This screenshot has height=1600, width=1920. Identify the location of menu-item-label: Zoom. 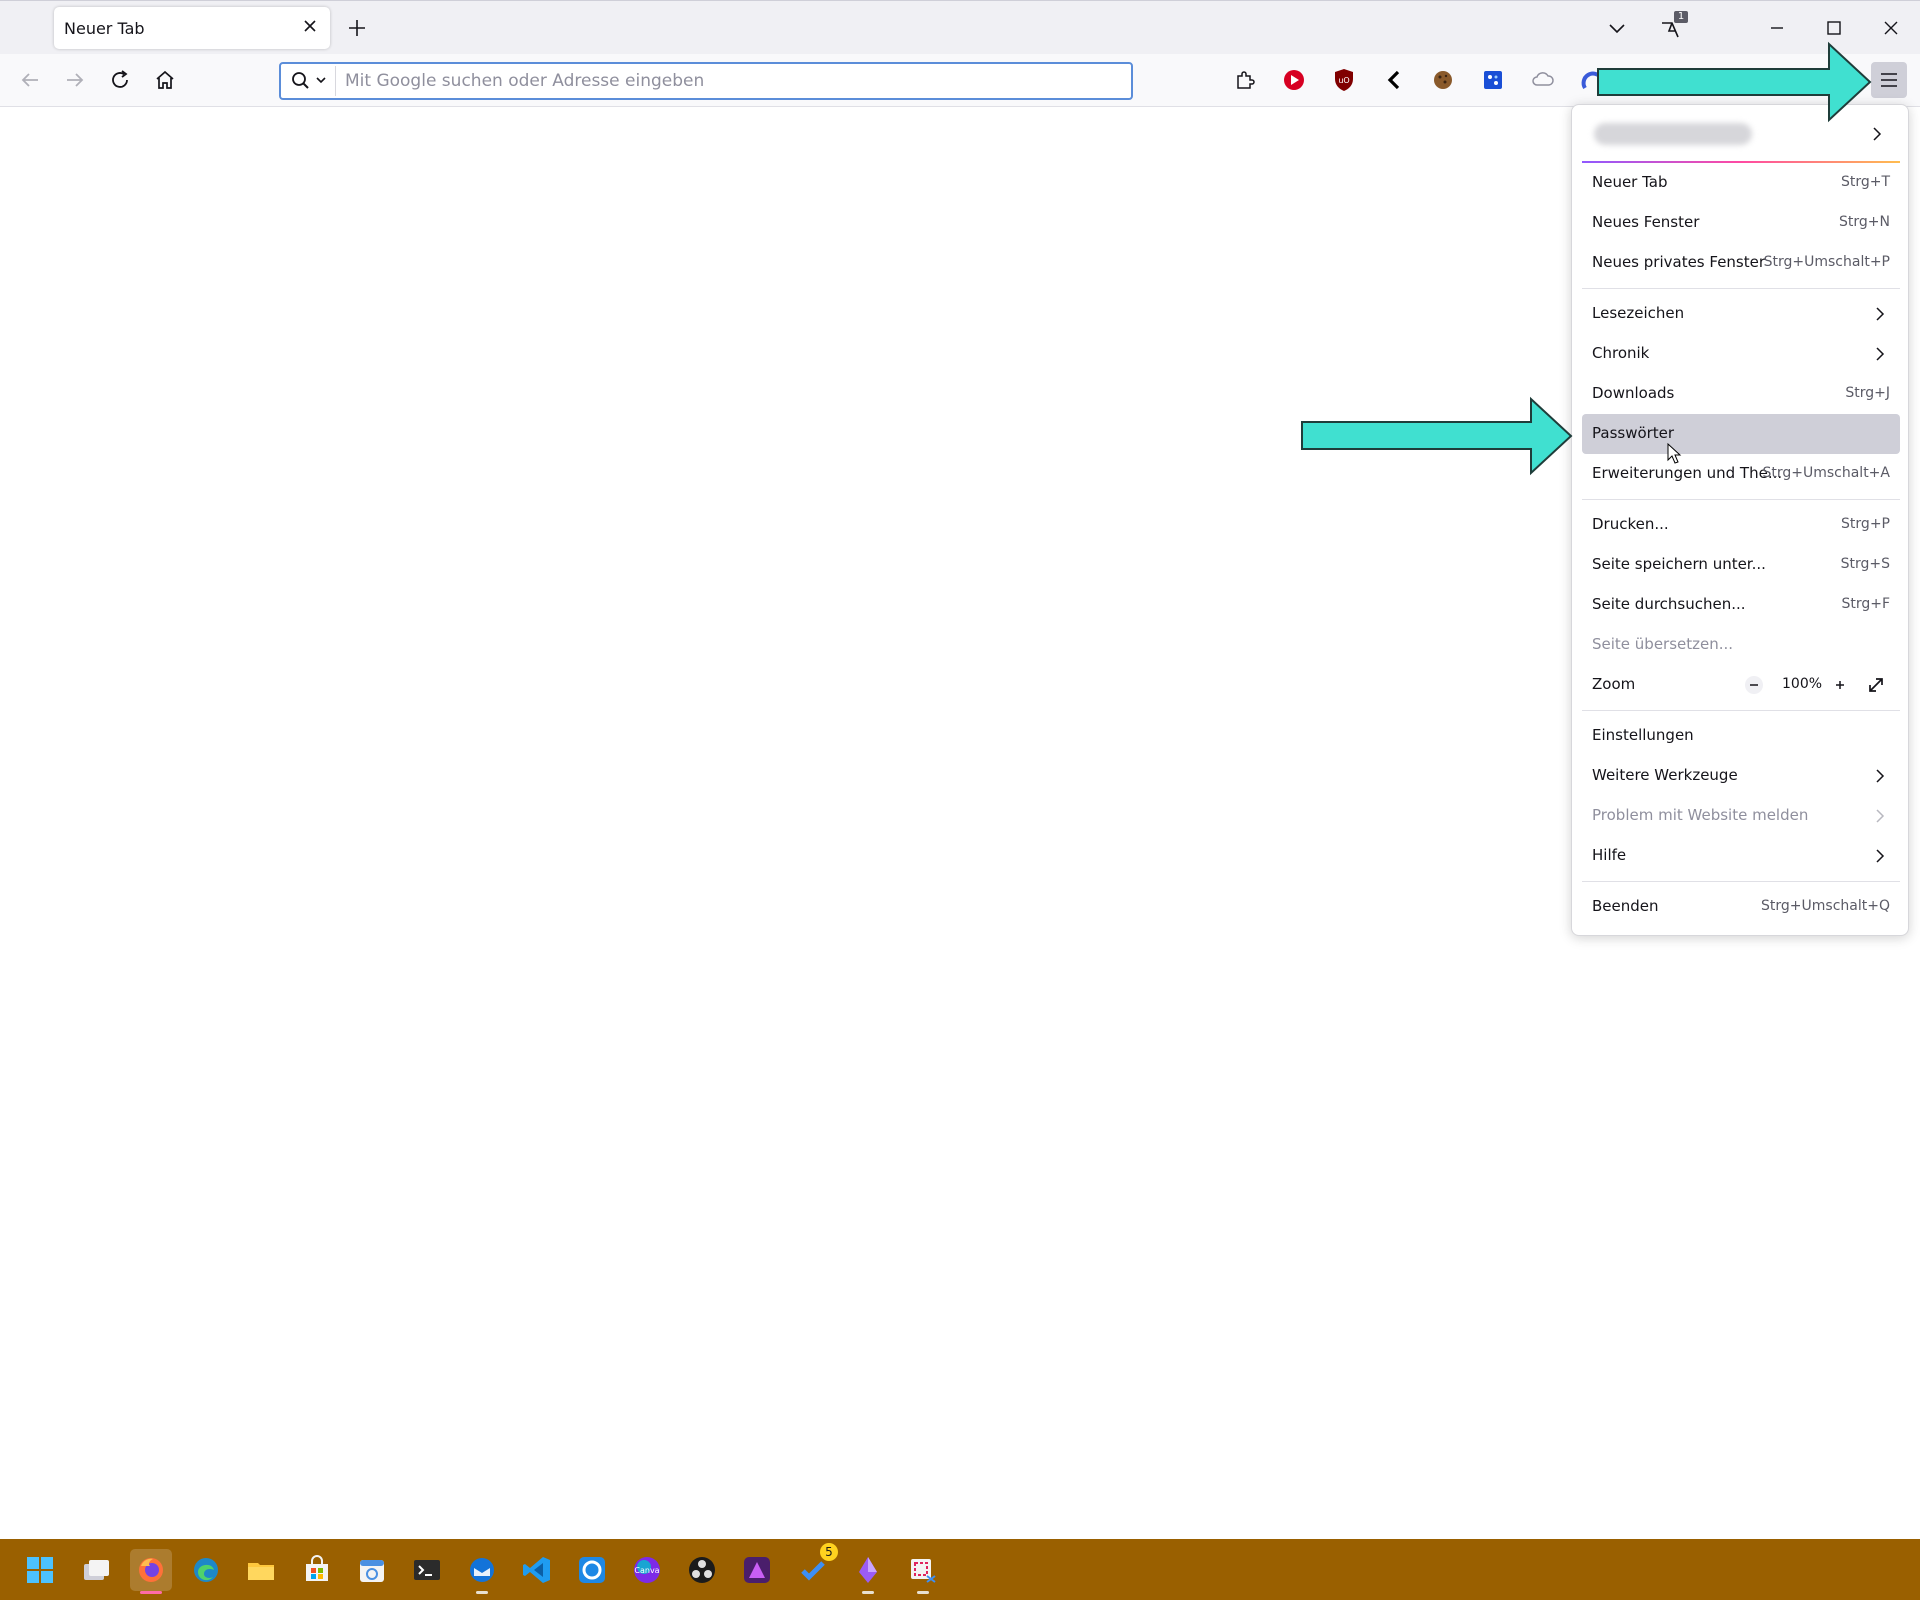
(1614, 684).